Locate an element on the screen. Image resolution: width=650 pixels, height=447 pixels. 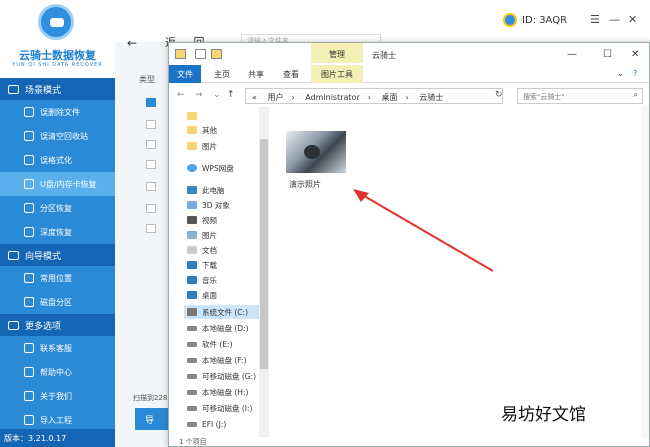
scrollbar-thumb is located at coordinates (264, 254).